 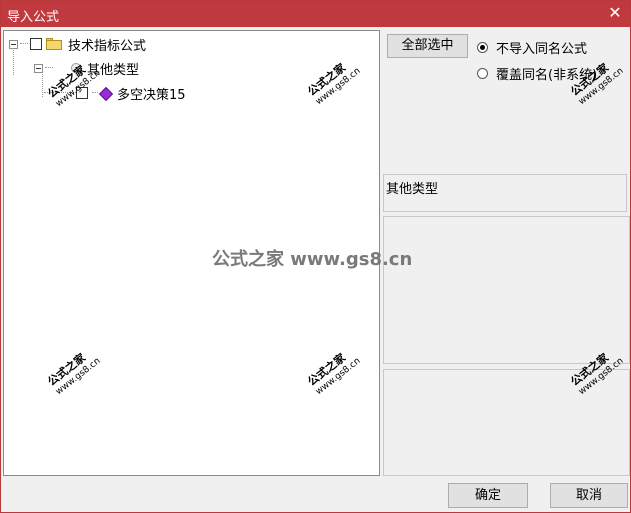 What do you see at coordinates (33, 17) in the screenshot?
I see `dialog-title: 导入公式` at bounding box center [33, 17].